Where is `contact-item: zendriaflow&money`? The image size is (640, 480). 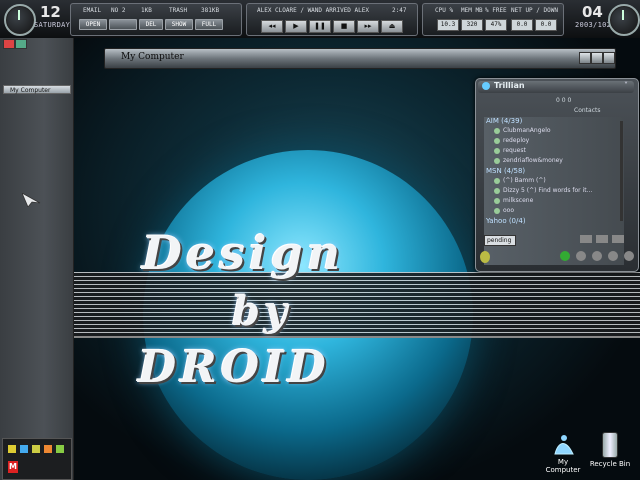 contact-item: zendriaflow&money is located at coordinates (528, 160).